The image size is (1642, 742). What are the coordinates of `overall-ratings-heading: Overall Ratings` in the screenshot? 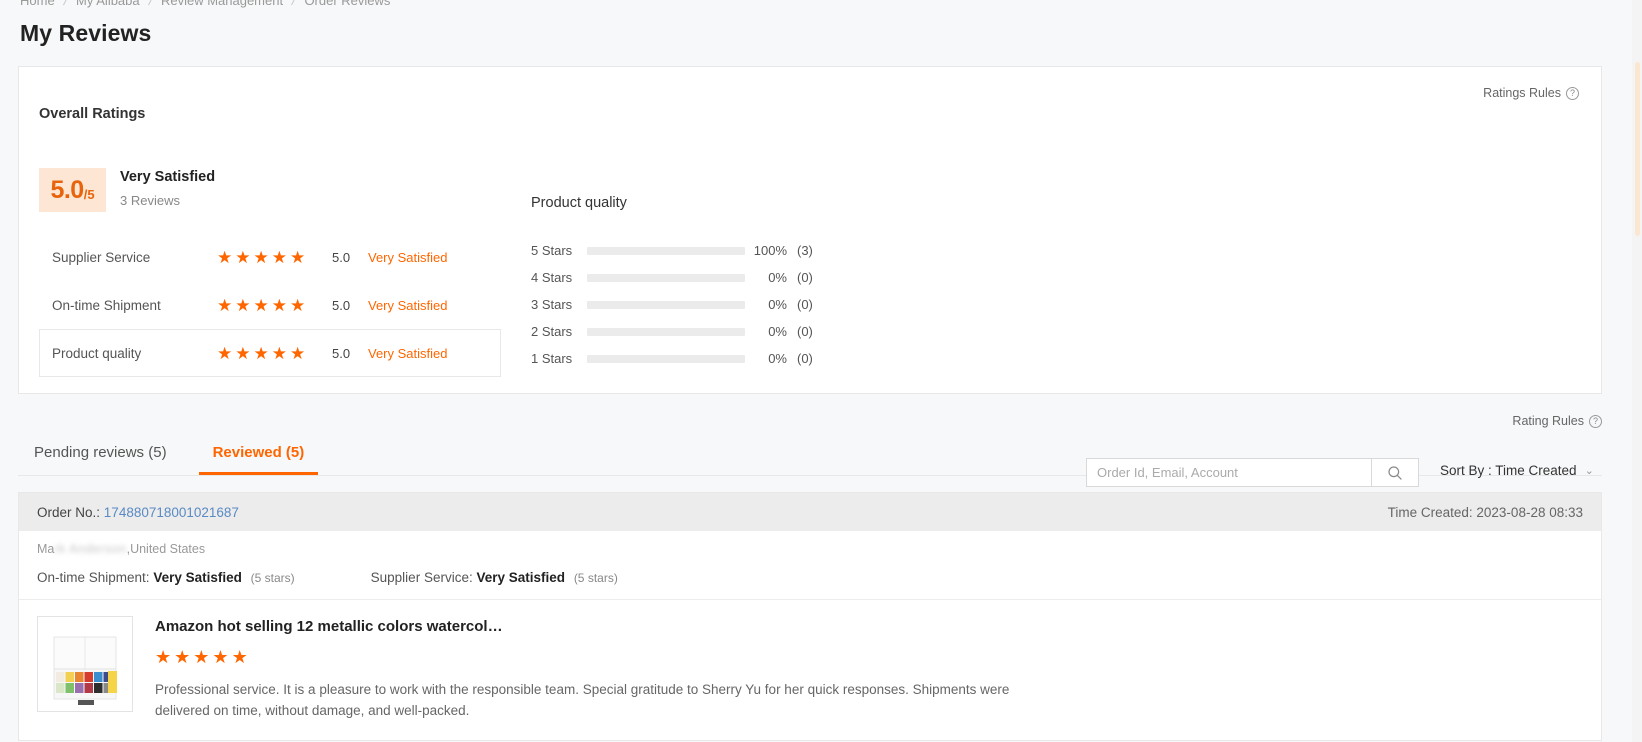 It's located at (92, 114).